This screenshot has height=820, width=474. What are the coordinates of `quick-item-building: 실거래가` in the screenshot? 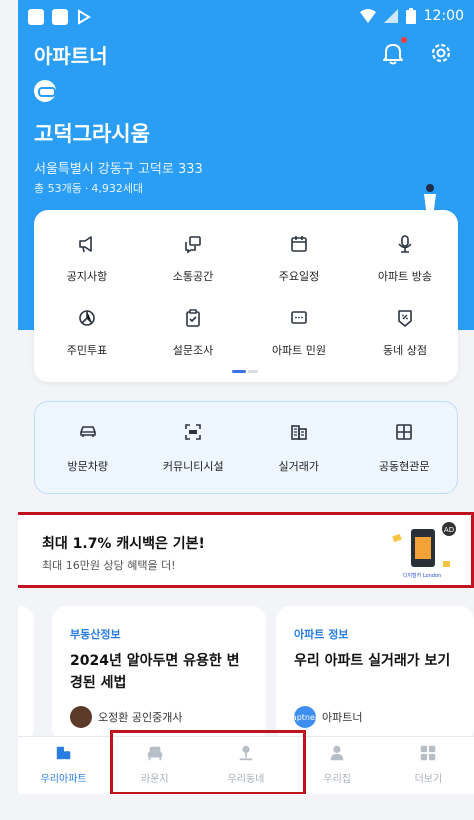 It's located at (299, 448).